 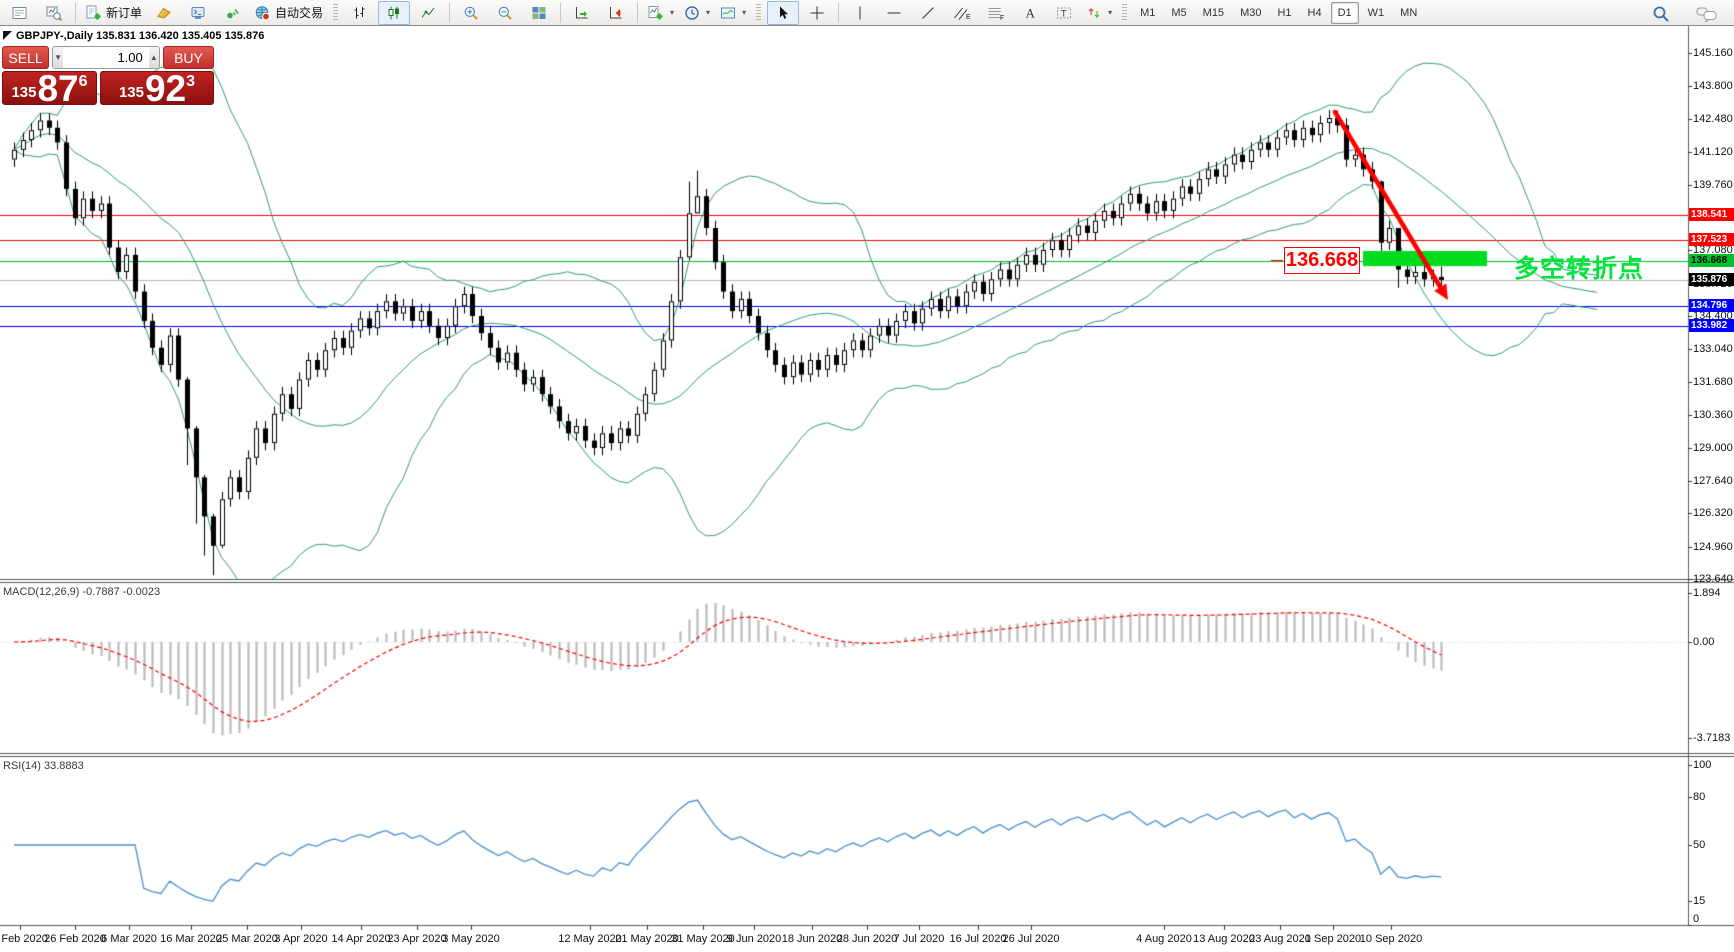 I want to click on date-label: 16 Jul 2020, so click(x=978, y=939).